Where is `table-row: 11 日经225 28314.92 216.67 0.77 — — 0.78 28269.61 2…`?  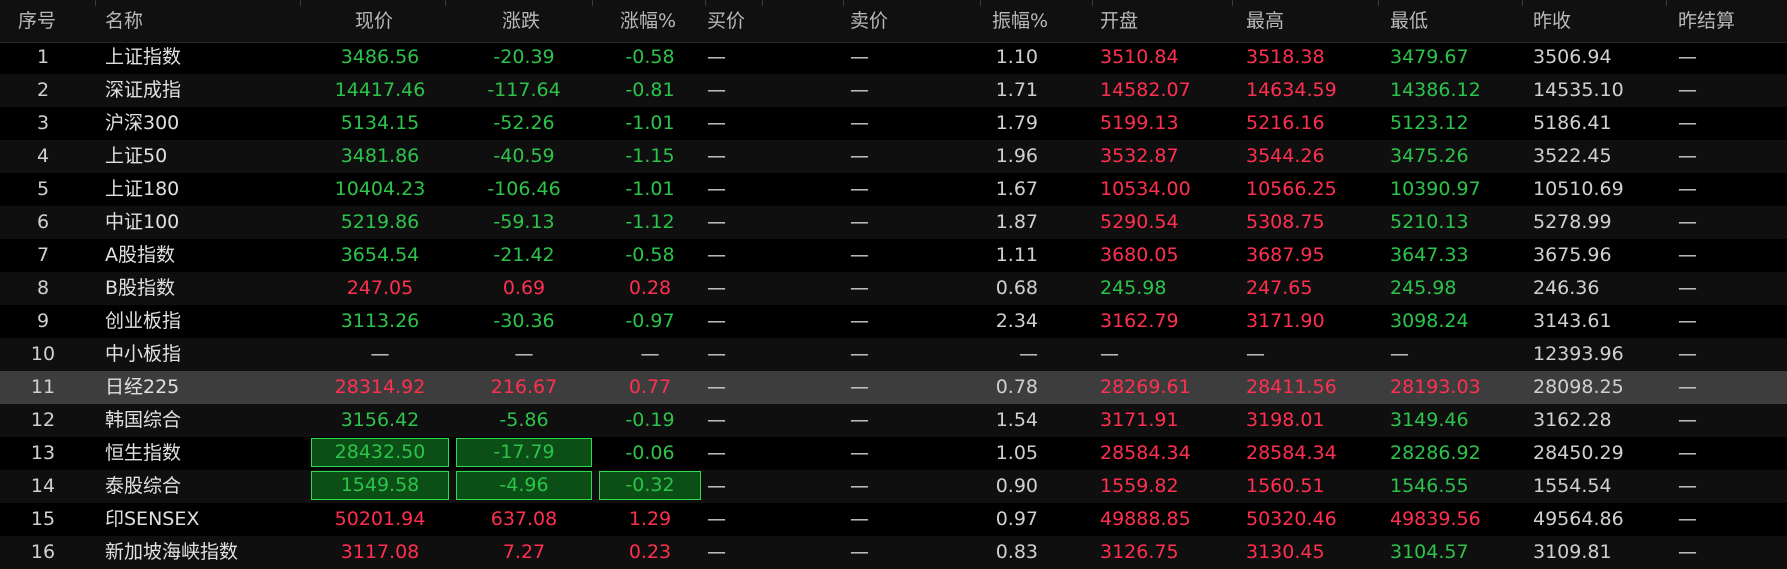 table-row: 11 日经225 28314.92 216.67 0.77 — — 0.78 28269.61 2… is located at coordinates (893, 387).